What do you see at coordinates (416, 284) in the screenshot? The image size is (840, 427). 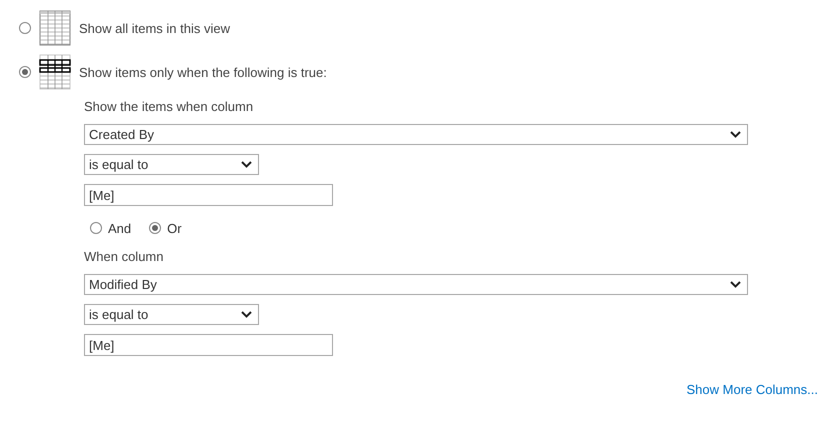 I see `column-dropdown: Modified By` at bounding box center [416, 284].